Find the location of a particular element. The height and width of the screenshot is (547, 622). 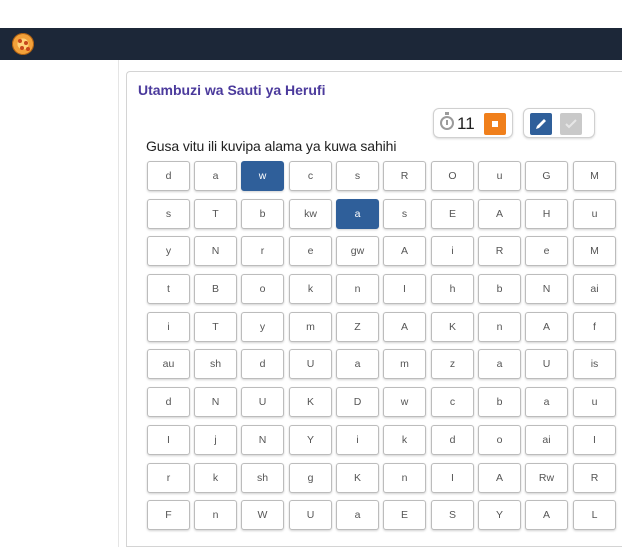

grid-cell: au is located at coordinates (168, 364).